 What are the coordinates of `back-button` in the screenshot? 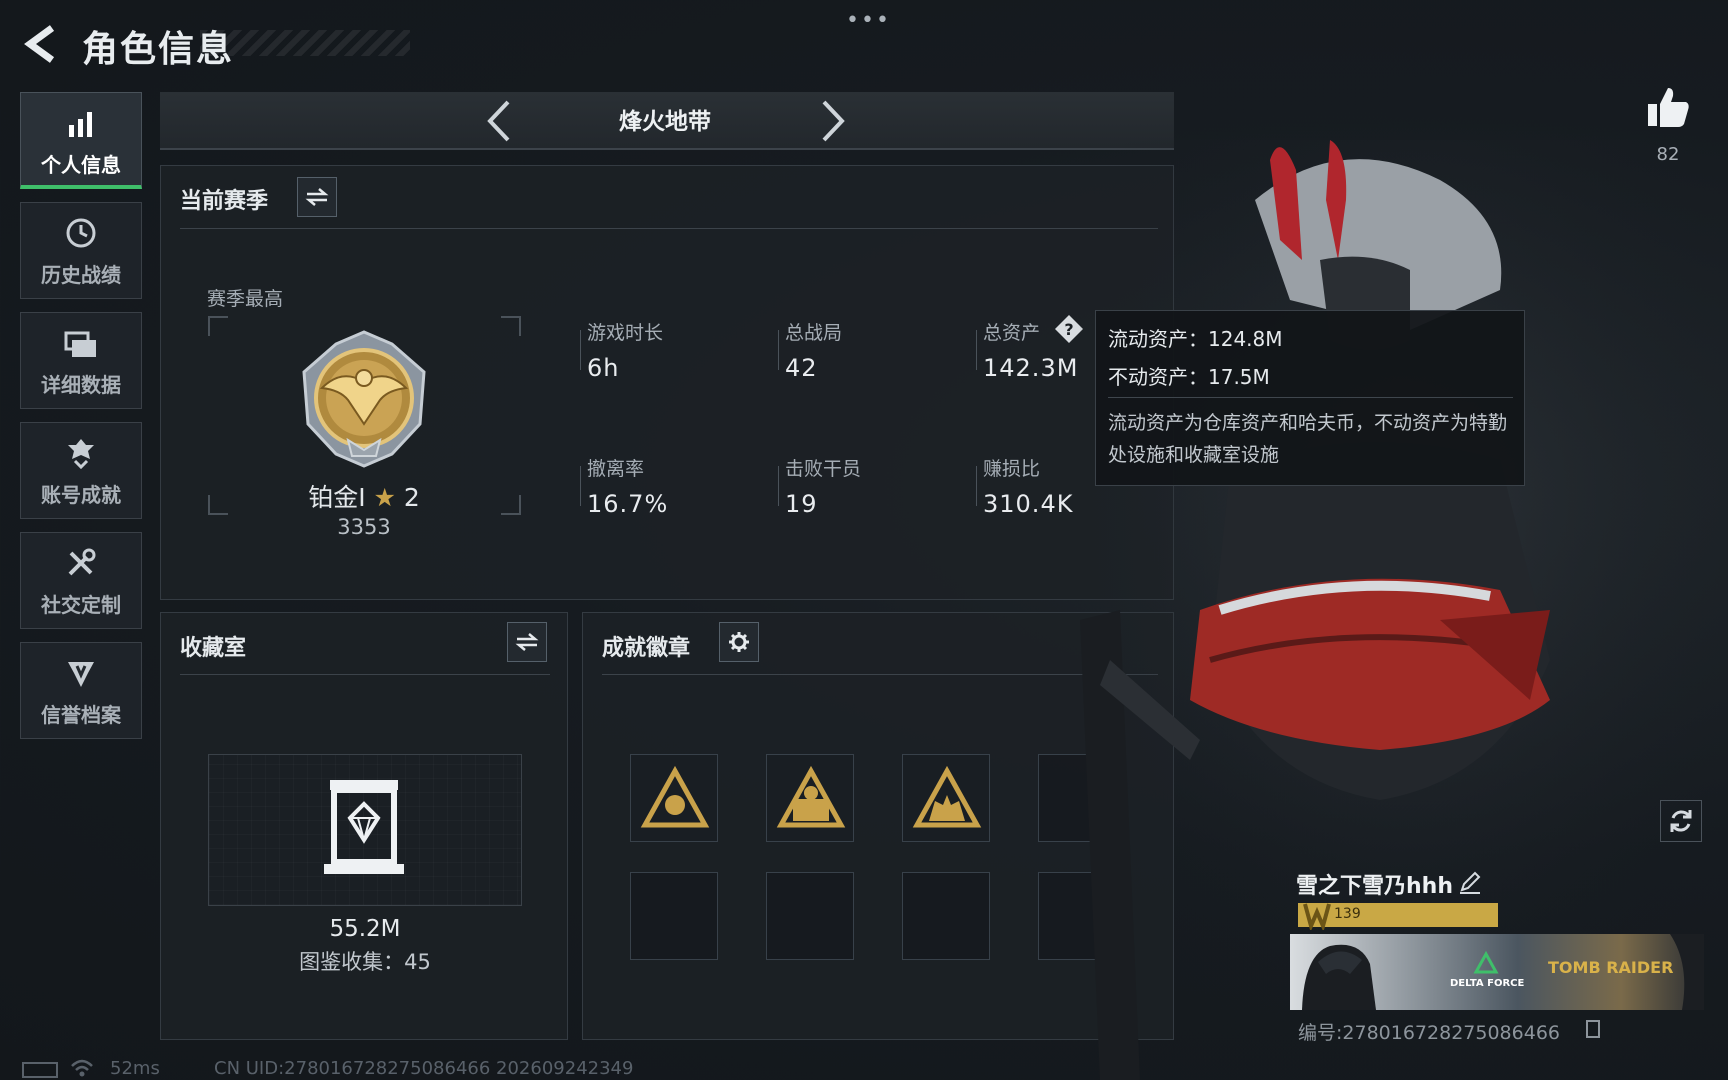 It's located at (40, 44).